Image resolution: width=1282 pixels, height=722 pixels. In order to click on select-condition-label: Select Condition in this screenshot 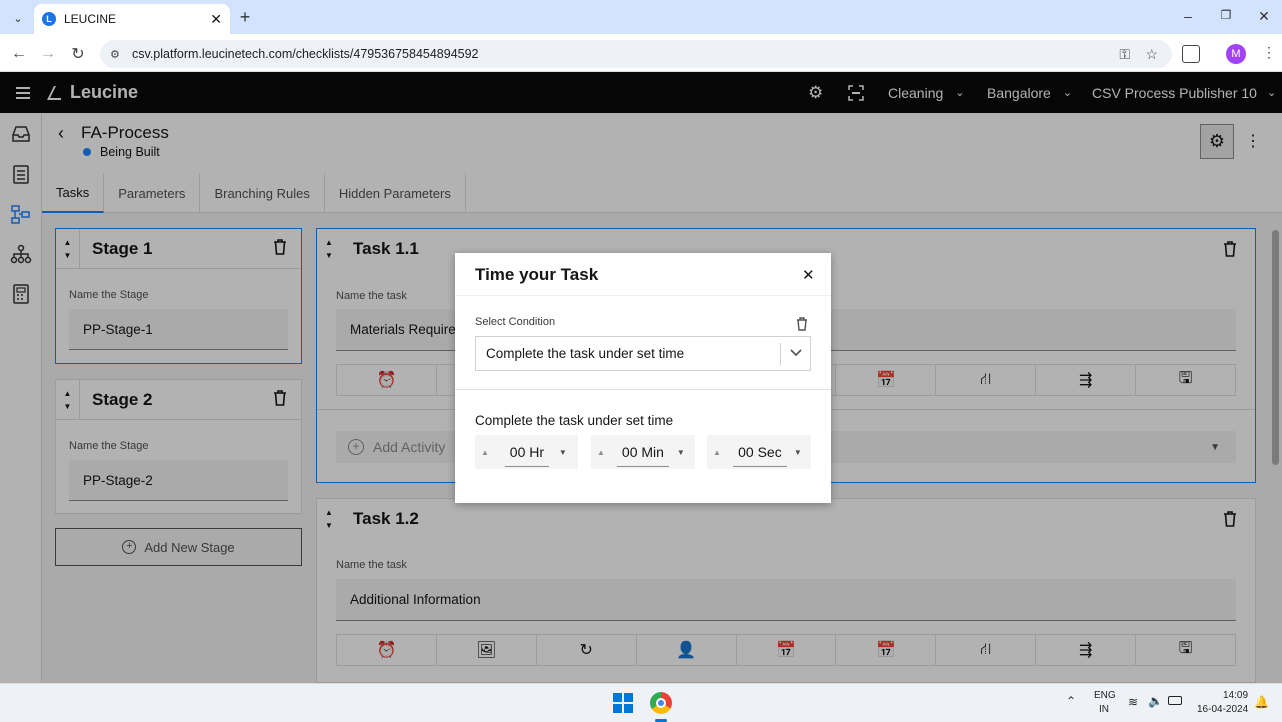, I will do `click(515, 322)`.